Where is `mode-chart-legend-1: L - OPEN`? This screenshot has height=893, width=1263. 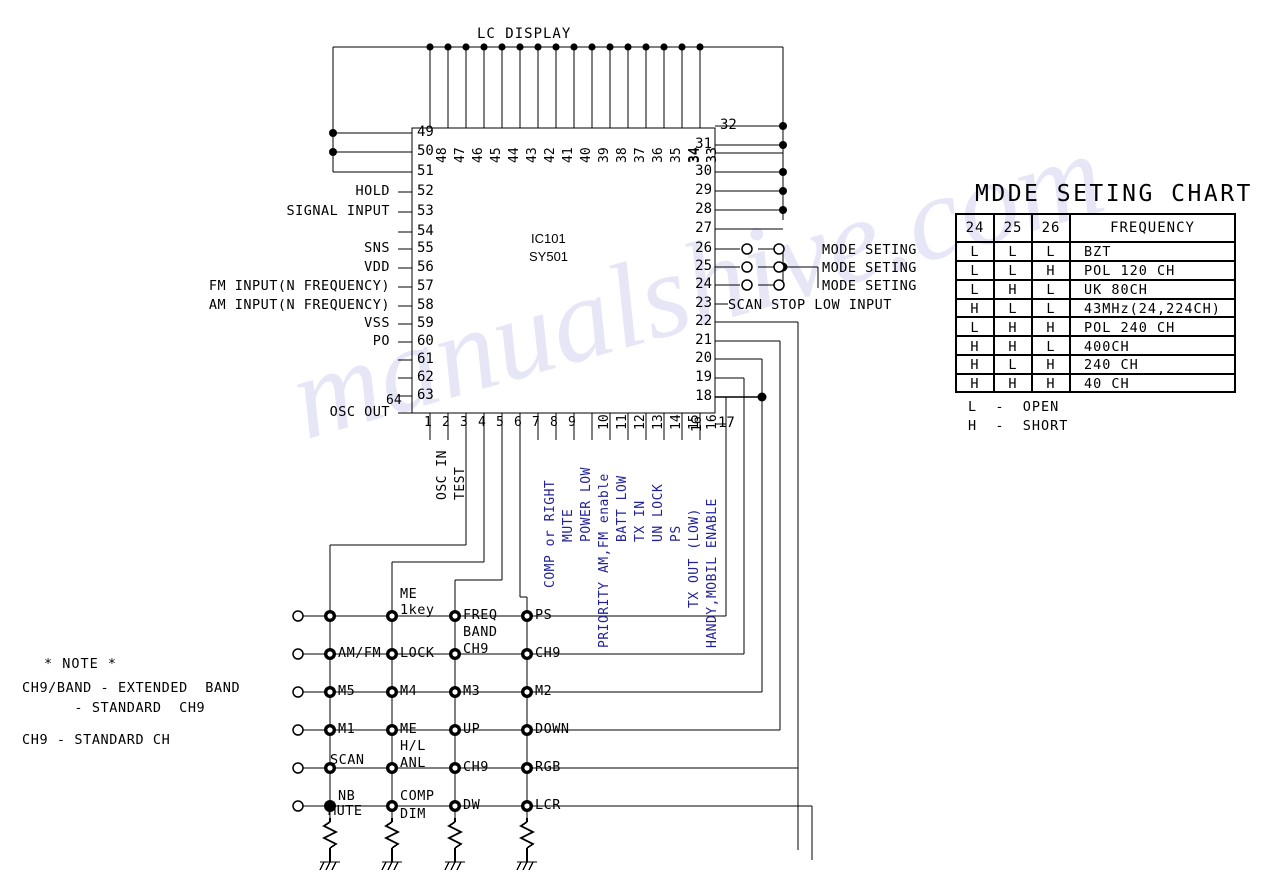 mode-chart-legend-1: L - OPEN is located at coordinates (1014, 407).